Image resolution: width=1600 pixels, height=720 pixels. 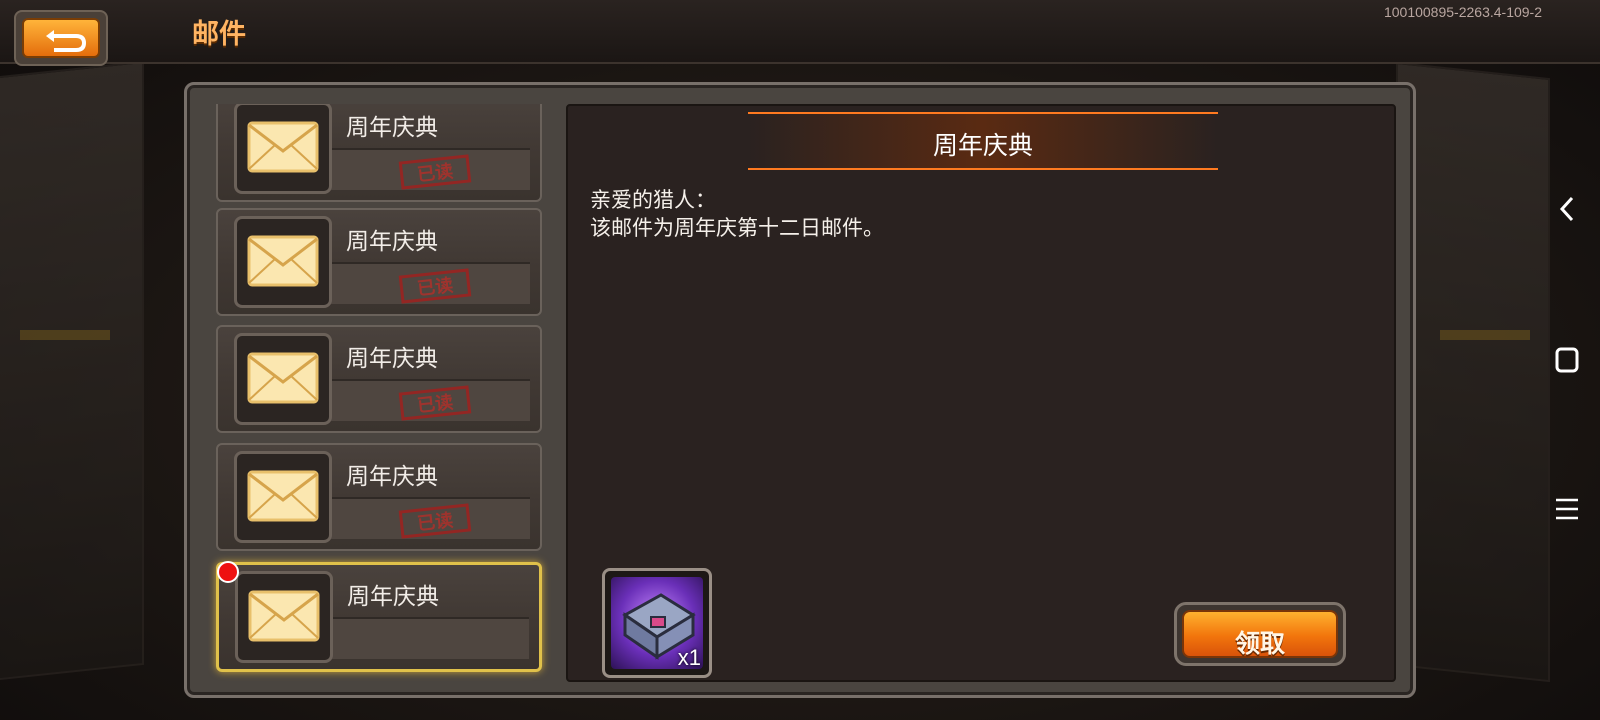 I want to click on system-back-button, so click(x=1567, y=209).